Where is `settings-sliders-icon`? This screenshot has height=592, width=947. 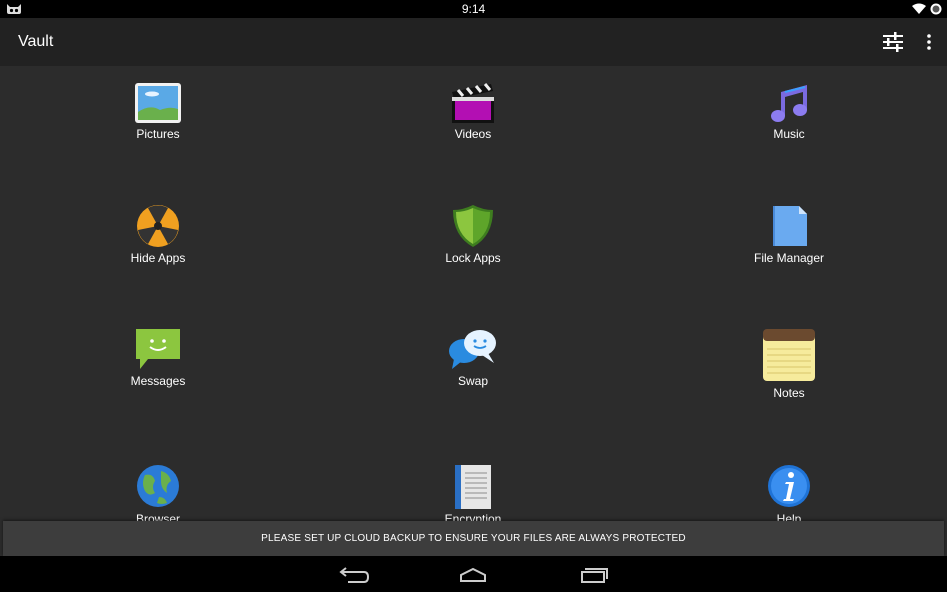
settings-sliders-icon is located at coordinates (893, 42).